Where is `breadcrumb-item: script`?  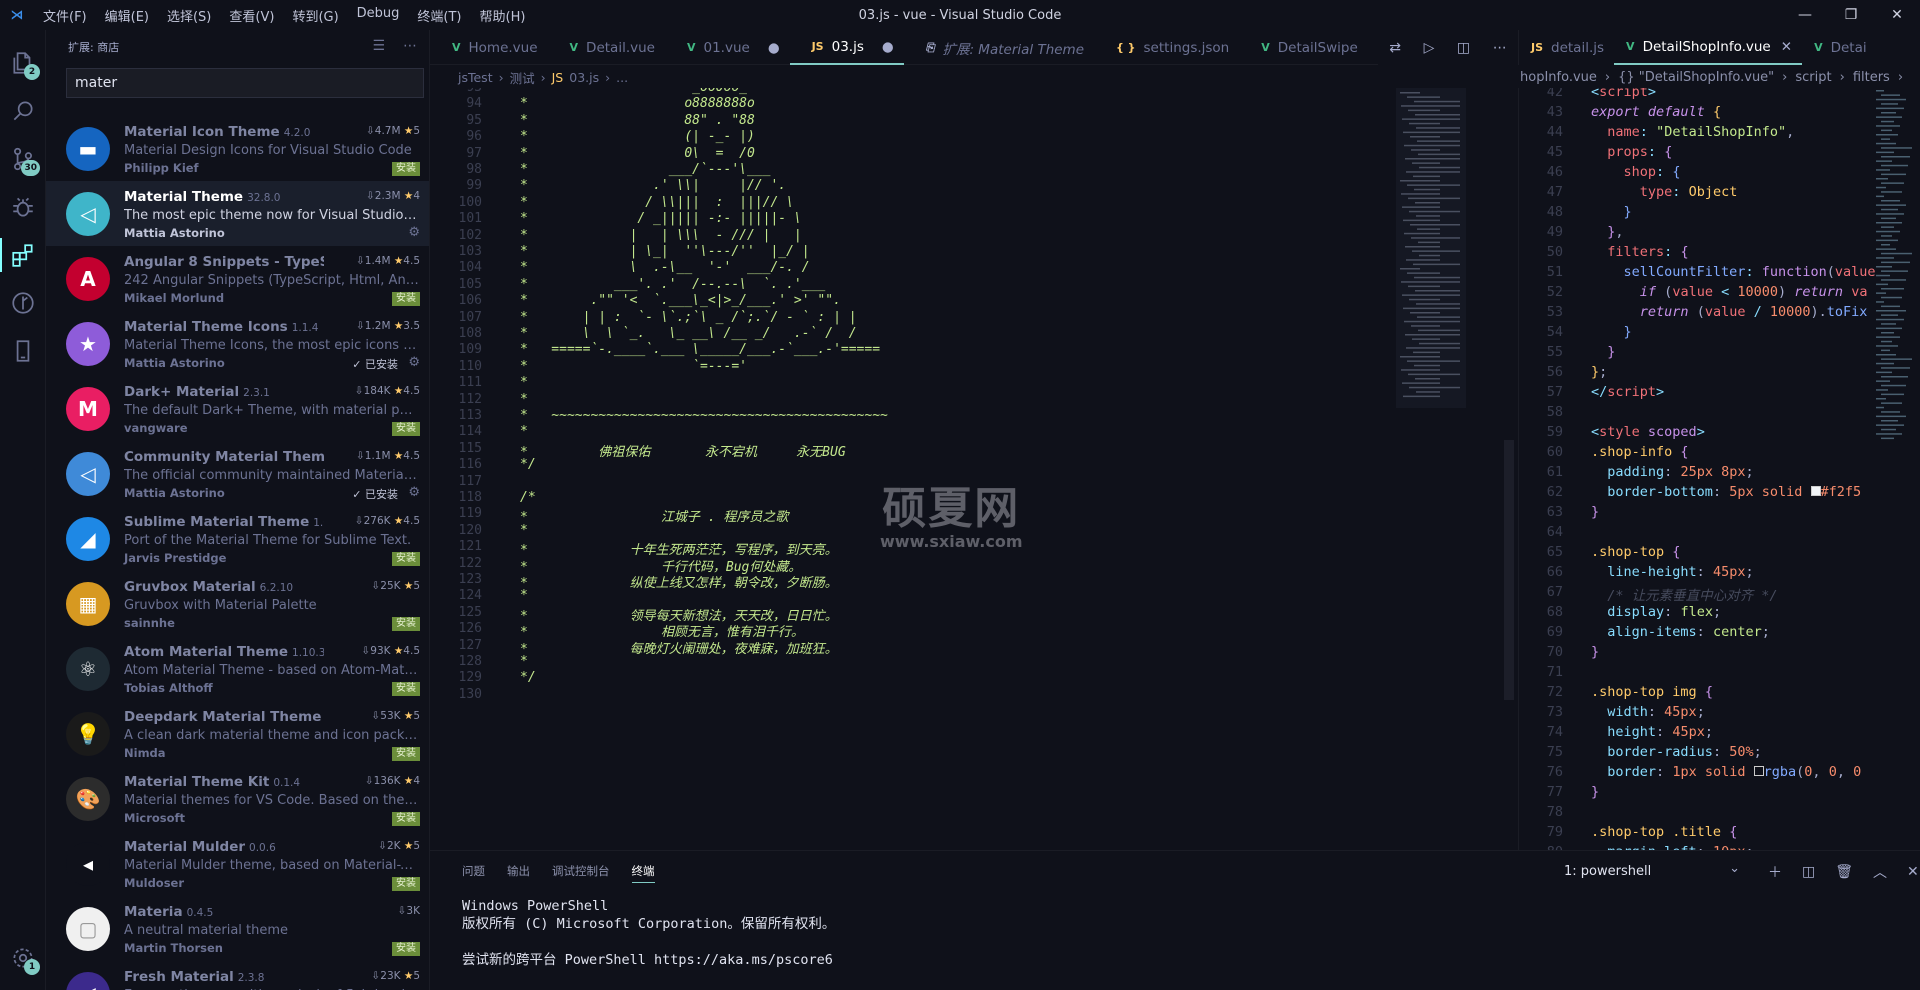
breadcrumb-item: script is located at coordinates (1813, 77).